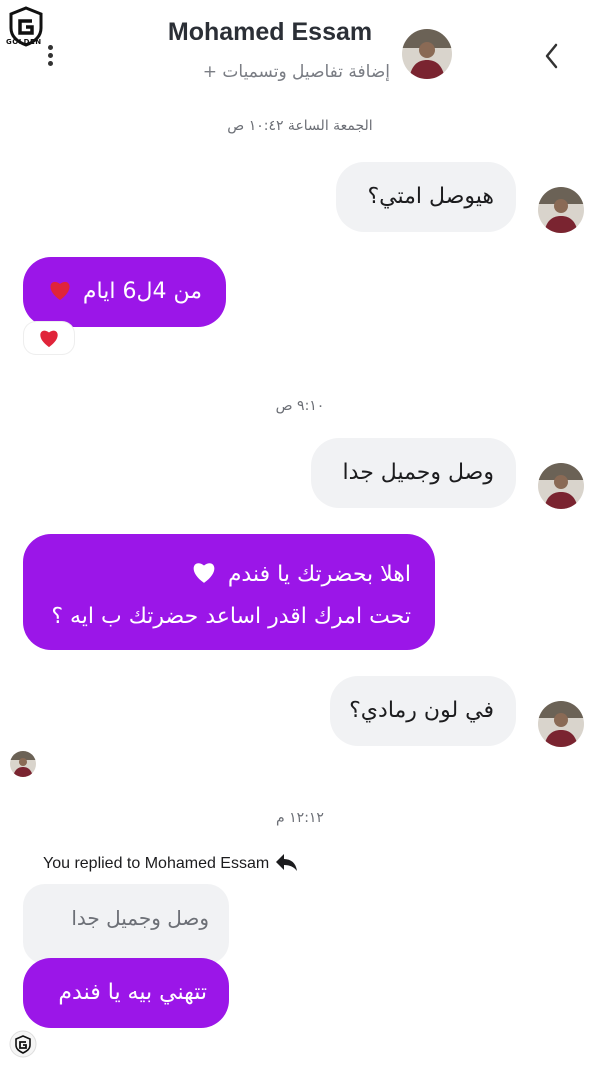  Describe the element at coordinates (287, 862) in the screenshot. I see `reply-arrow-icon` at that location.